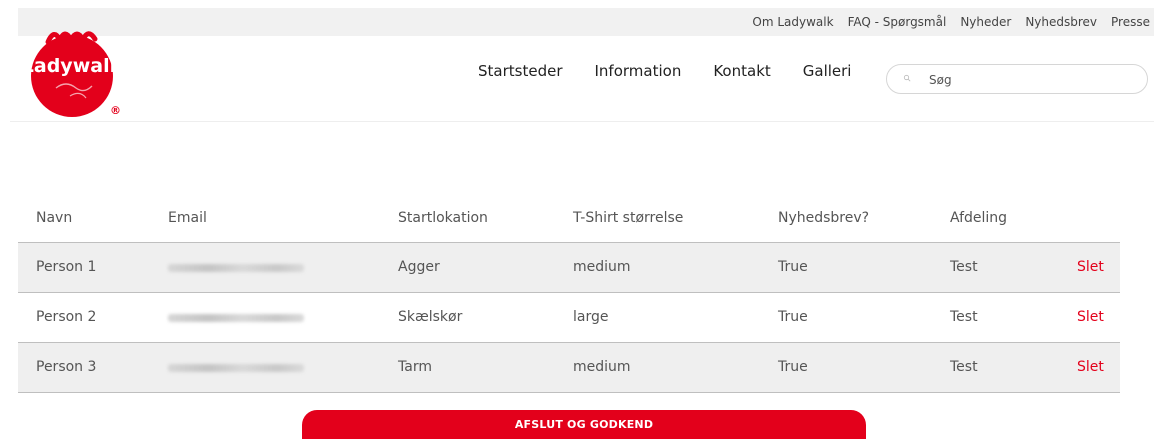 The image size is (1154, 439). I want to click on finish-and-approve-button: AFSLUT OG GODKEND, so click(584, 424).